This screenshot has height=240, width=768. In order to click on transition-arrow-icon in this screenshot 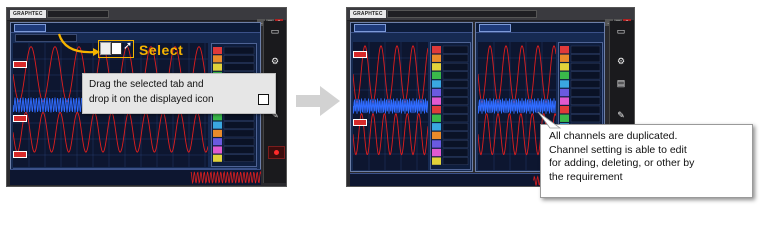, I will do `click(318, 101)`.